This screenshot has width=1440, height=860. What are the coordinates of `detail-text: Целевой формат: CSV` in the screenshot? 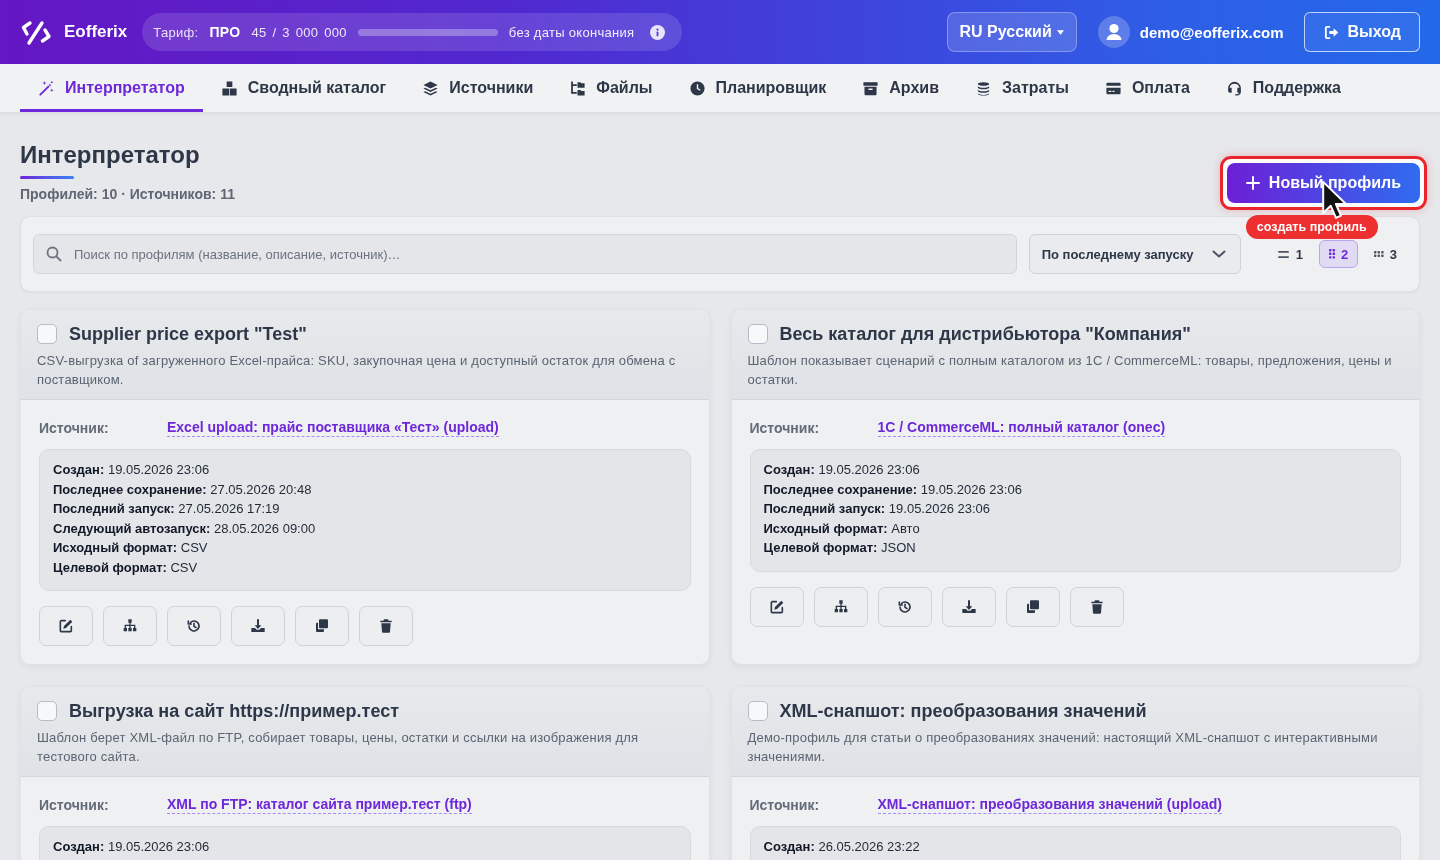 It's located at (126, 567).